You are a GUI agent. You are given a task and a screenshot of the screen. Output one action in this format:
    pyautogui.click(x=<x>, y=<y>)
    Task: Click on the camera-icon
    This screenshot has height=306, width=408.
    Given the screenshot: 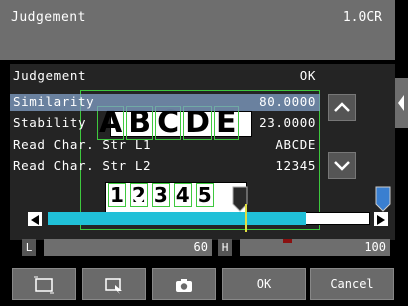 What is the action you would take?
    pyautogui.click(x=184, y=285)
    